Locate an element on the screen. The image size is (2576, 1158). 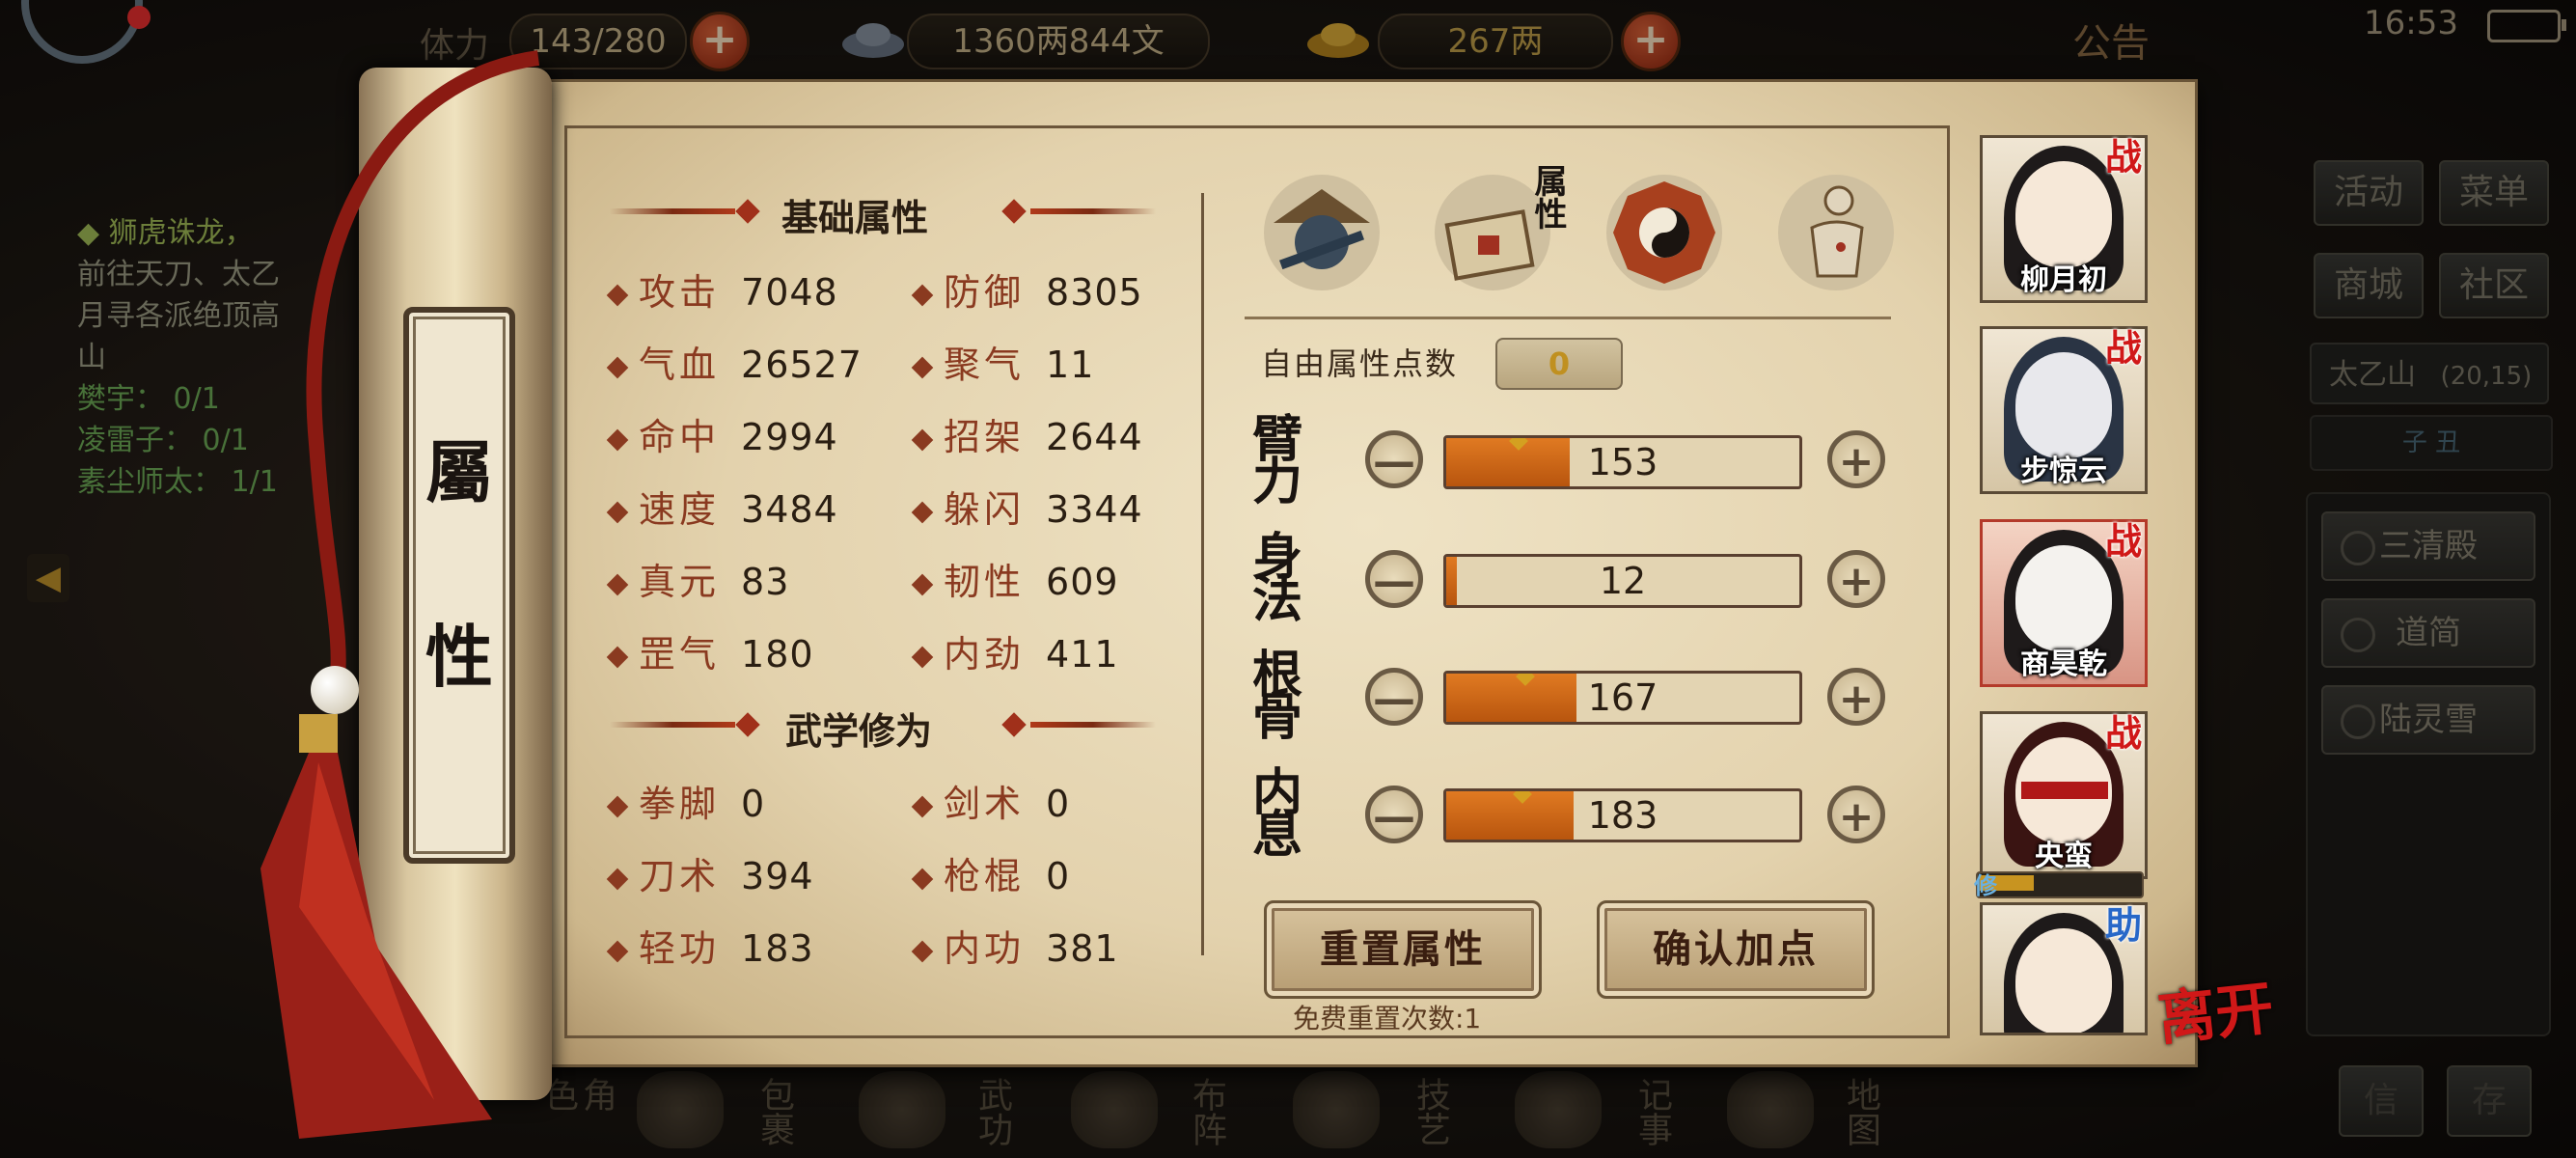
stat-label: 剑术 is located at coordinates (985, 804).